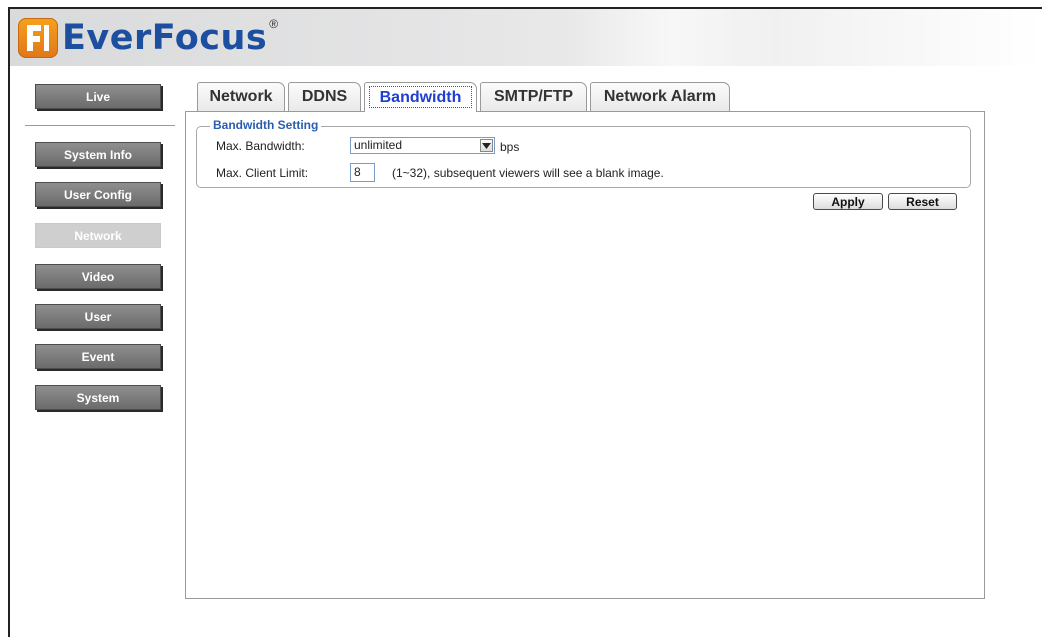 The height and width of the screenshot is (637, 1042). I want to click on max-client-label: Max. Client Limit:, so click(262, 173).